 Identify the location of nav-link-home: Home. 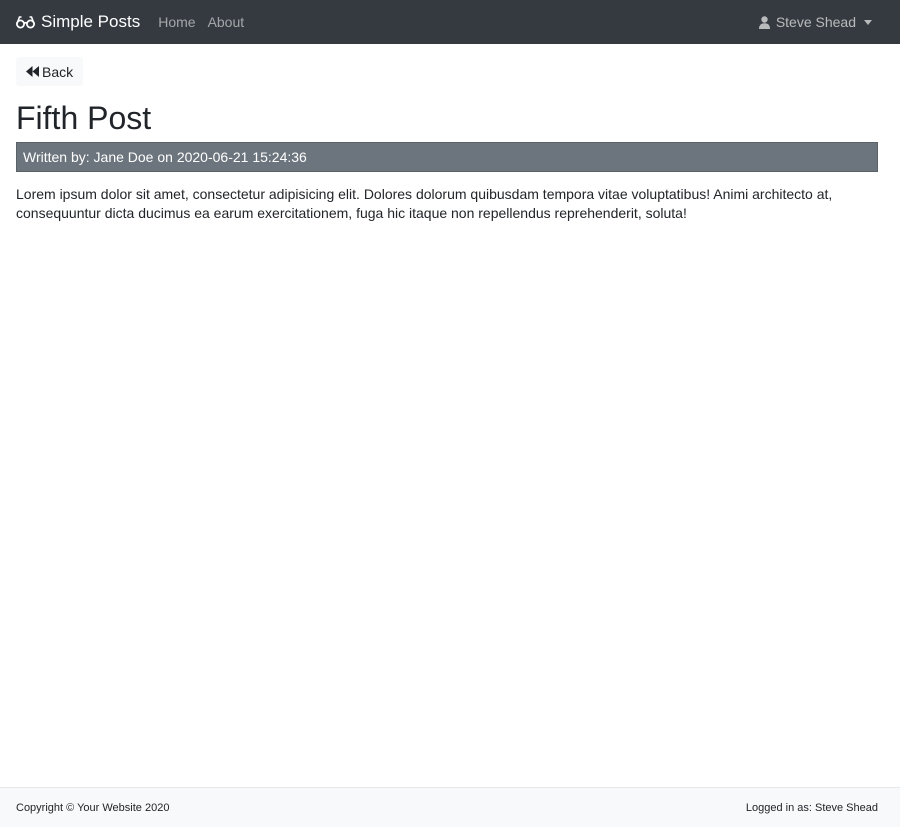
(176, 22).